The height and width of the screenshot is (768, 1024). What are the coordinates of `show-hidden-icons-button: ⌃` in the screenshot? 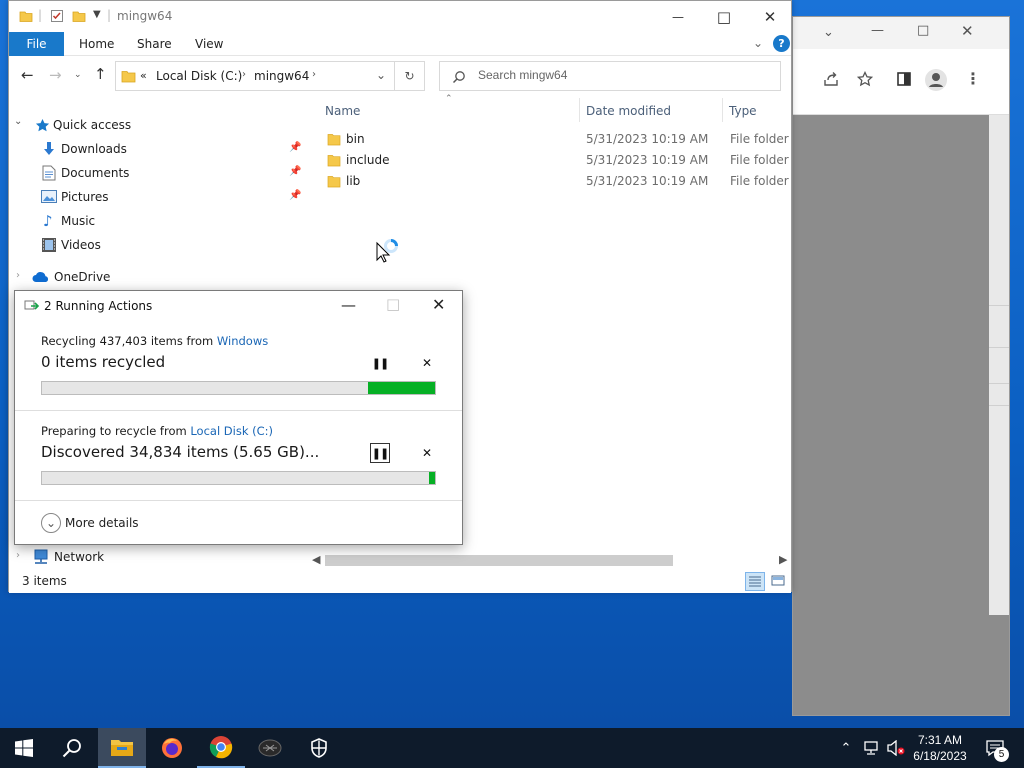 It's located at (846, 748).